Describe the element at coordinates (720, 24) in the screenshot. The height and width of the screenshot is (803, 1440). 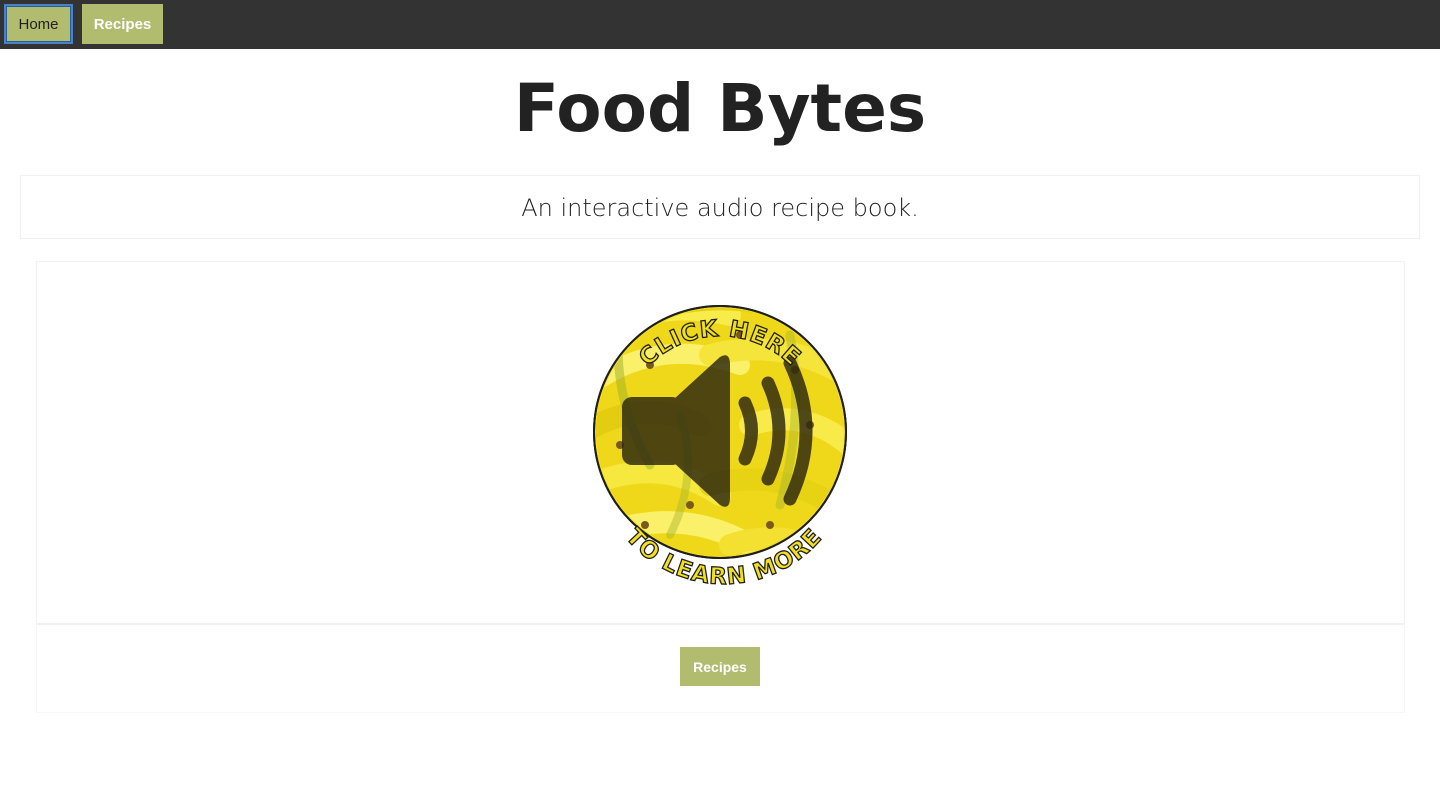
I see `top-navigation-bar: Home Recipes` at that location.